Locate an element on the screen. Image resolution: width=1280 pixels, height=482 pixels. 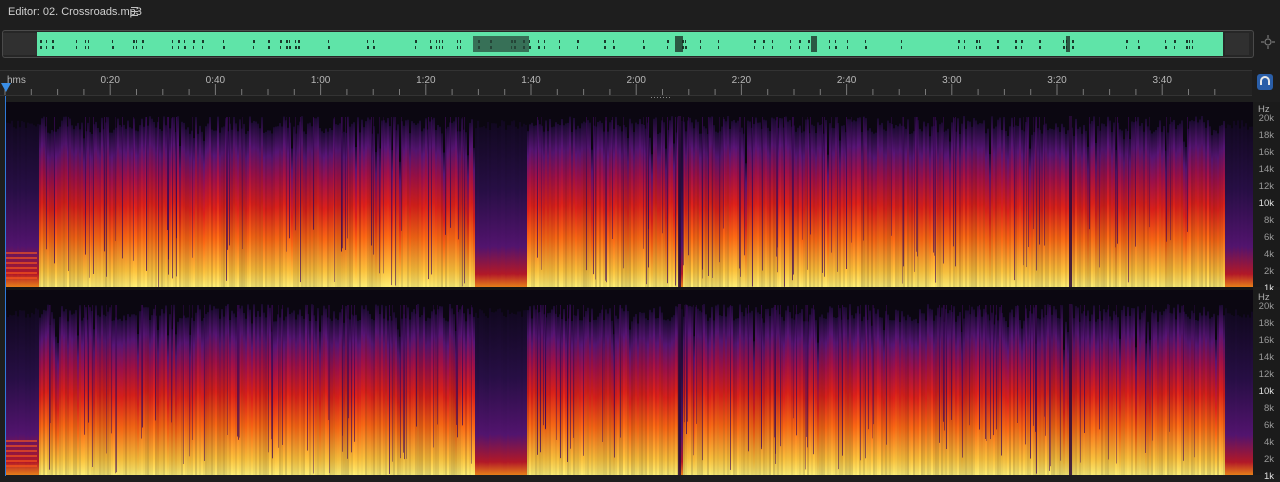
waveform-overview is located at coordinates (628, 44).